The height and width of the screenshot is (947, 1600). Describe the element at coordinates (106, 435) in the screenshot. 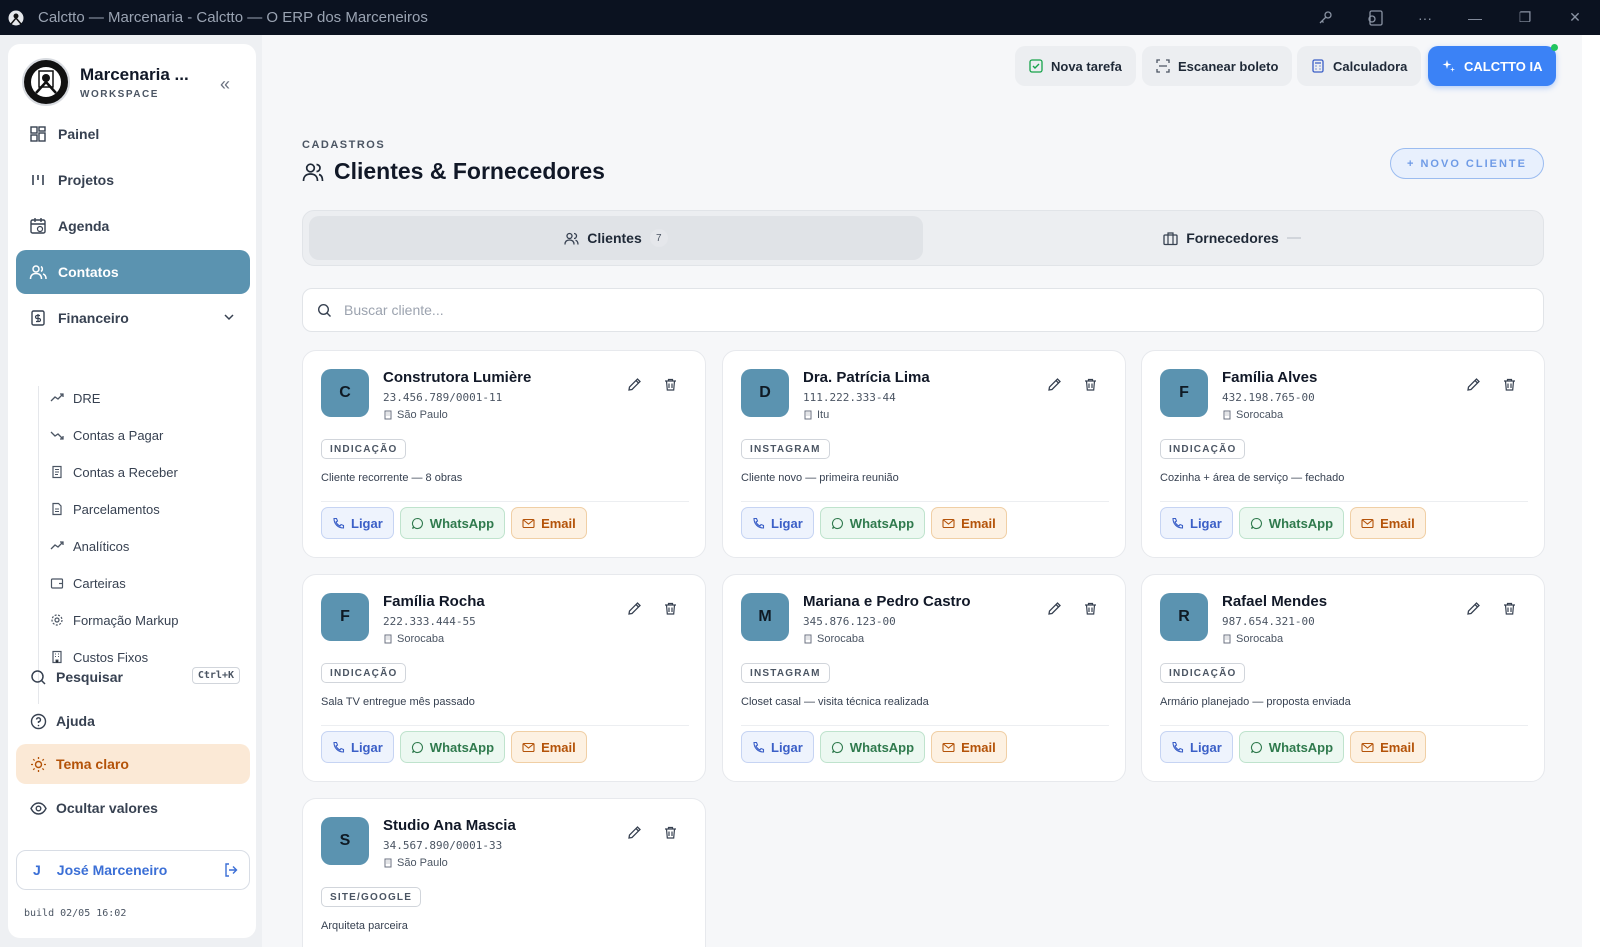

I see `subnav-contas-pagar: Contas a Pagar` at that location.